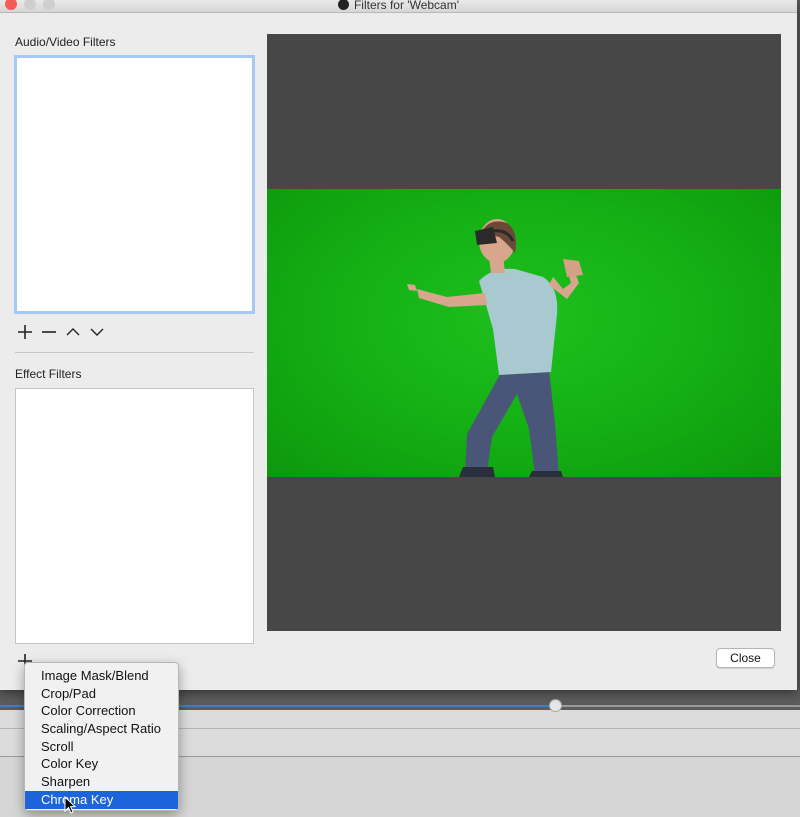 This screenshot has width=800, height=817. I want to click on menu-item-crop-pad: Crop/Pad, so click(101, 694).